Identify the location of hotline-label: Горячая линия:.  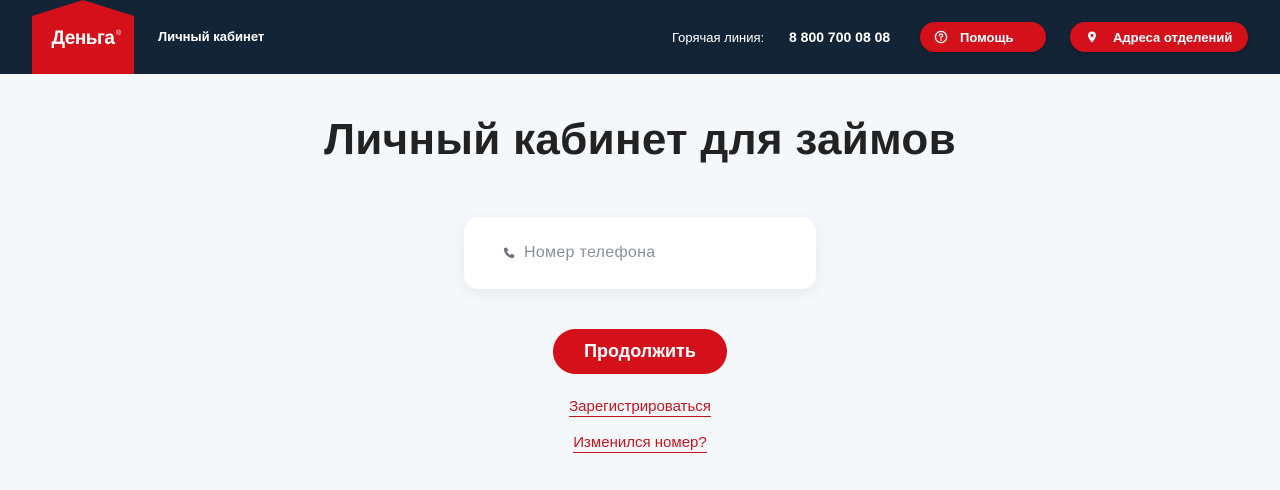
(718, 37).